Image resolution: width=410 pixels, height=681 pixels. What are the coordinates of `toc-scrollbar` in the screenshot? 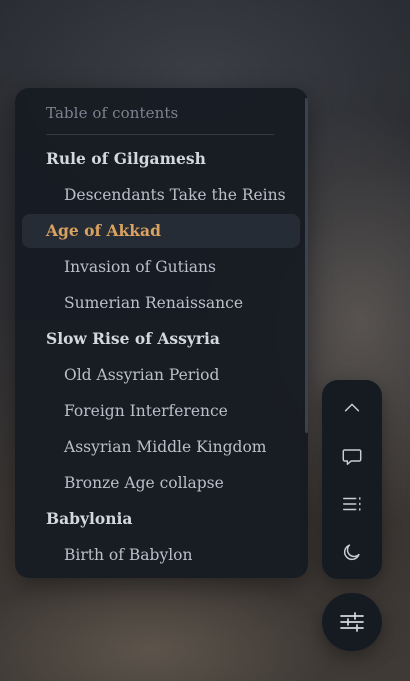 It's located at (306, 265).